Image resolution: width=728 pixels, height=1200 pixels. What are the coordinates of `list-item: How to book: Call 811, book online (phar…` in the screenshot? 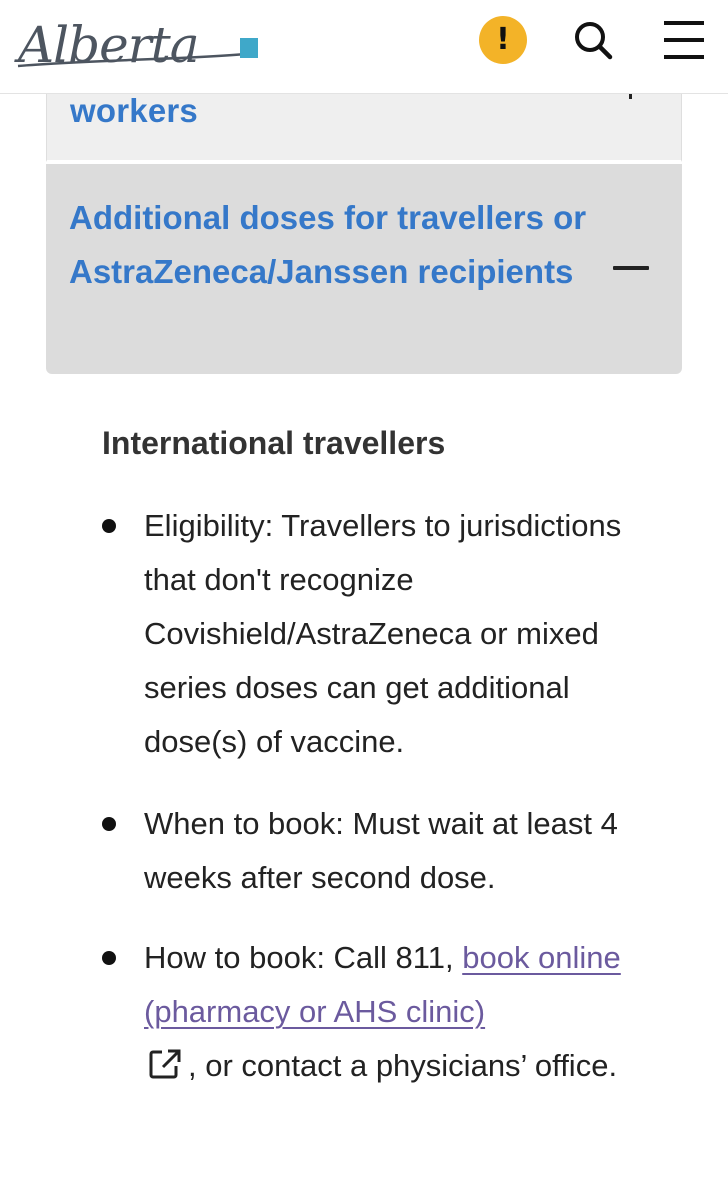 It's located at (378, 1012).